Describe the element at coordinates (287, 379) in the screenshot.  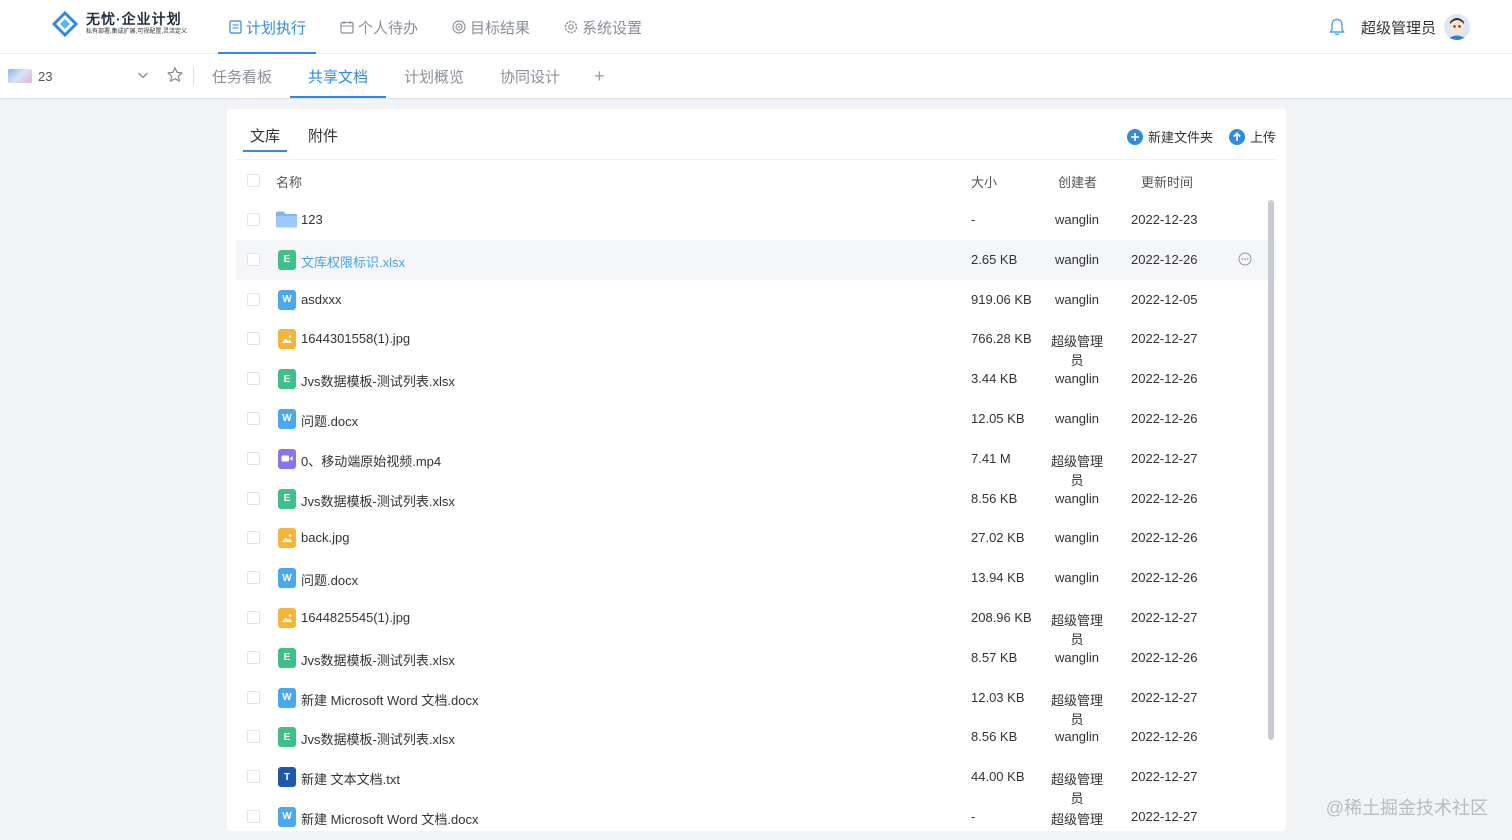
I see `excel-file-icon: E` at that location.